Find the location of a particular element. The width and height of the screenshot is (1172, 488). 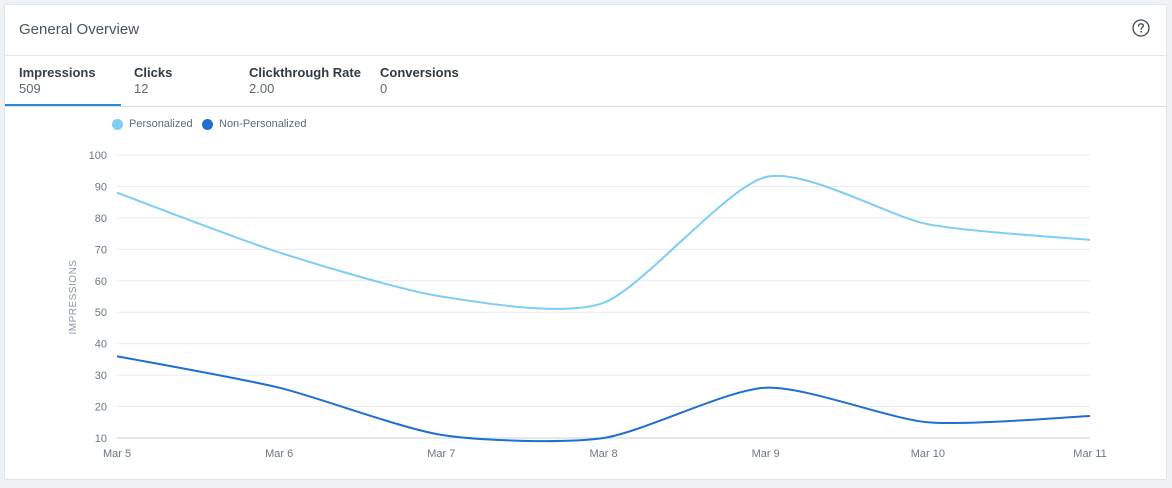

x-tick-label: Mar 6 is located at coordinates (279, 454).